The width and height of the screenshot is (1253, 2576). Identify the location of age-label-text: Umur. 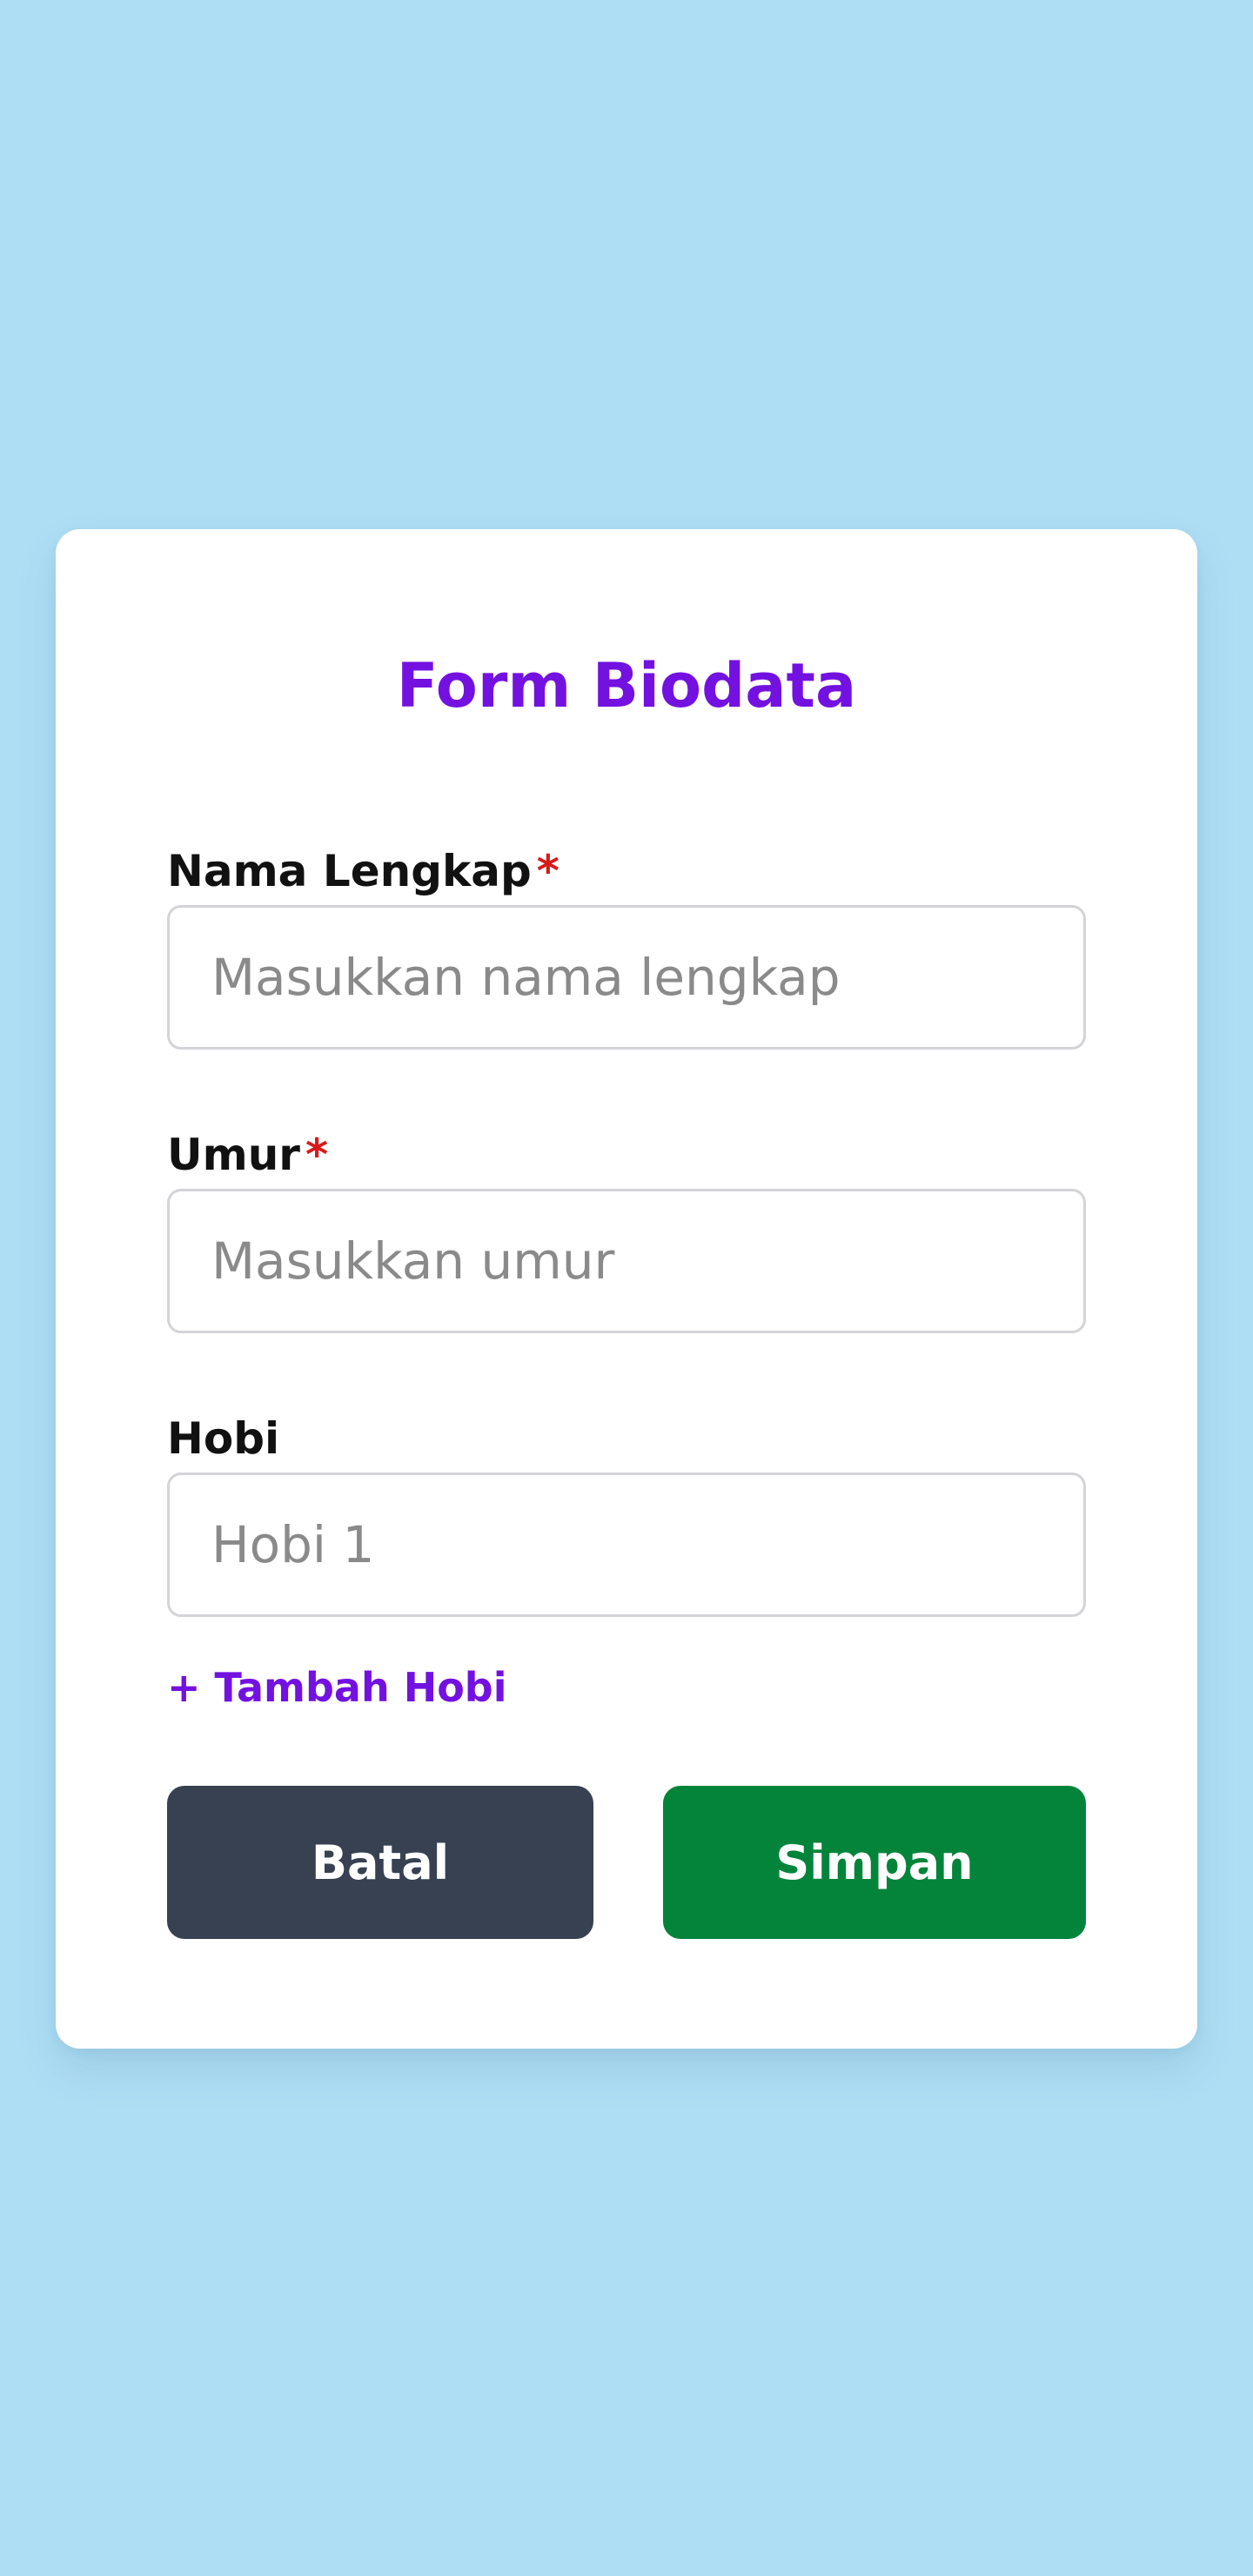
(234, 1155).